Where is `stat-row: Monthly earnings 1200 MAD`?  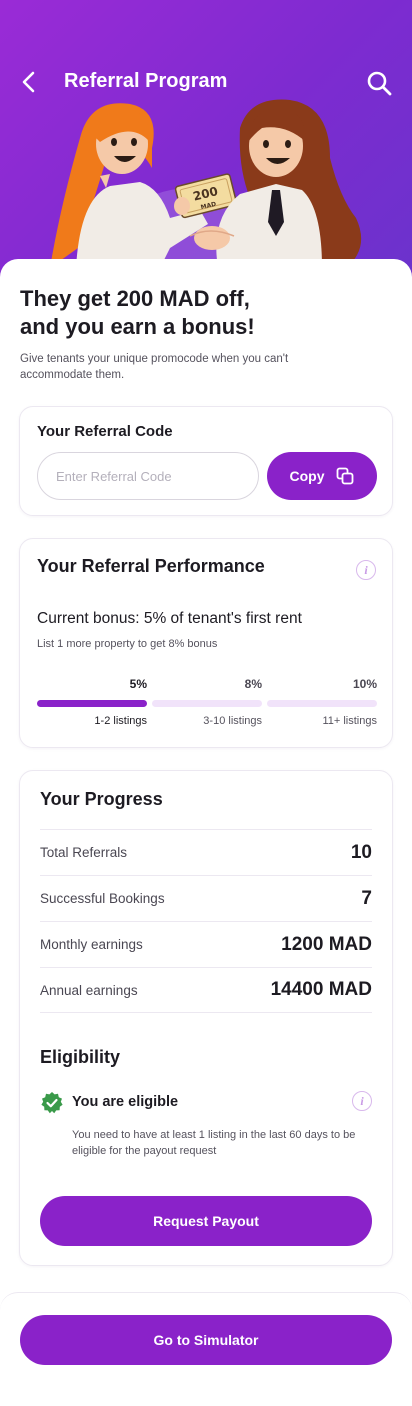
stat-row: Monthly earnings 1200 MAD is located at coordinates (206, 944).